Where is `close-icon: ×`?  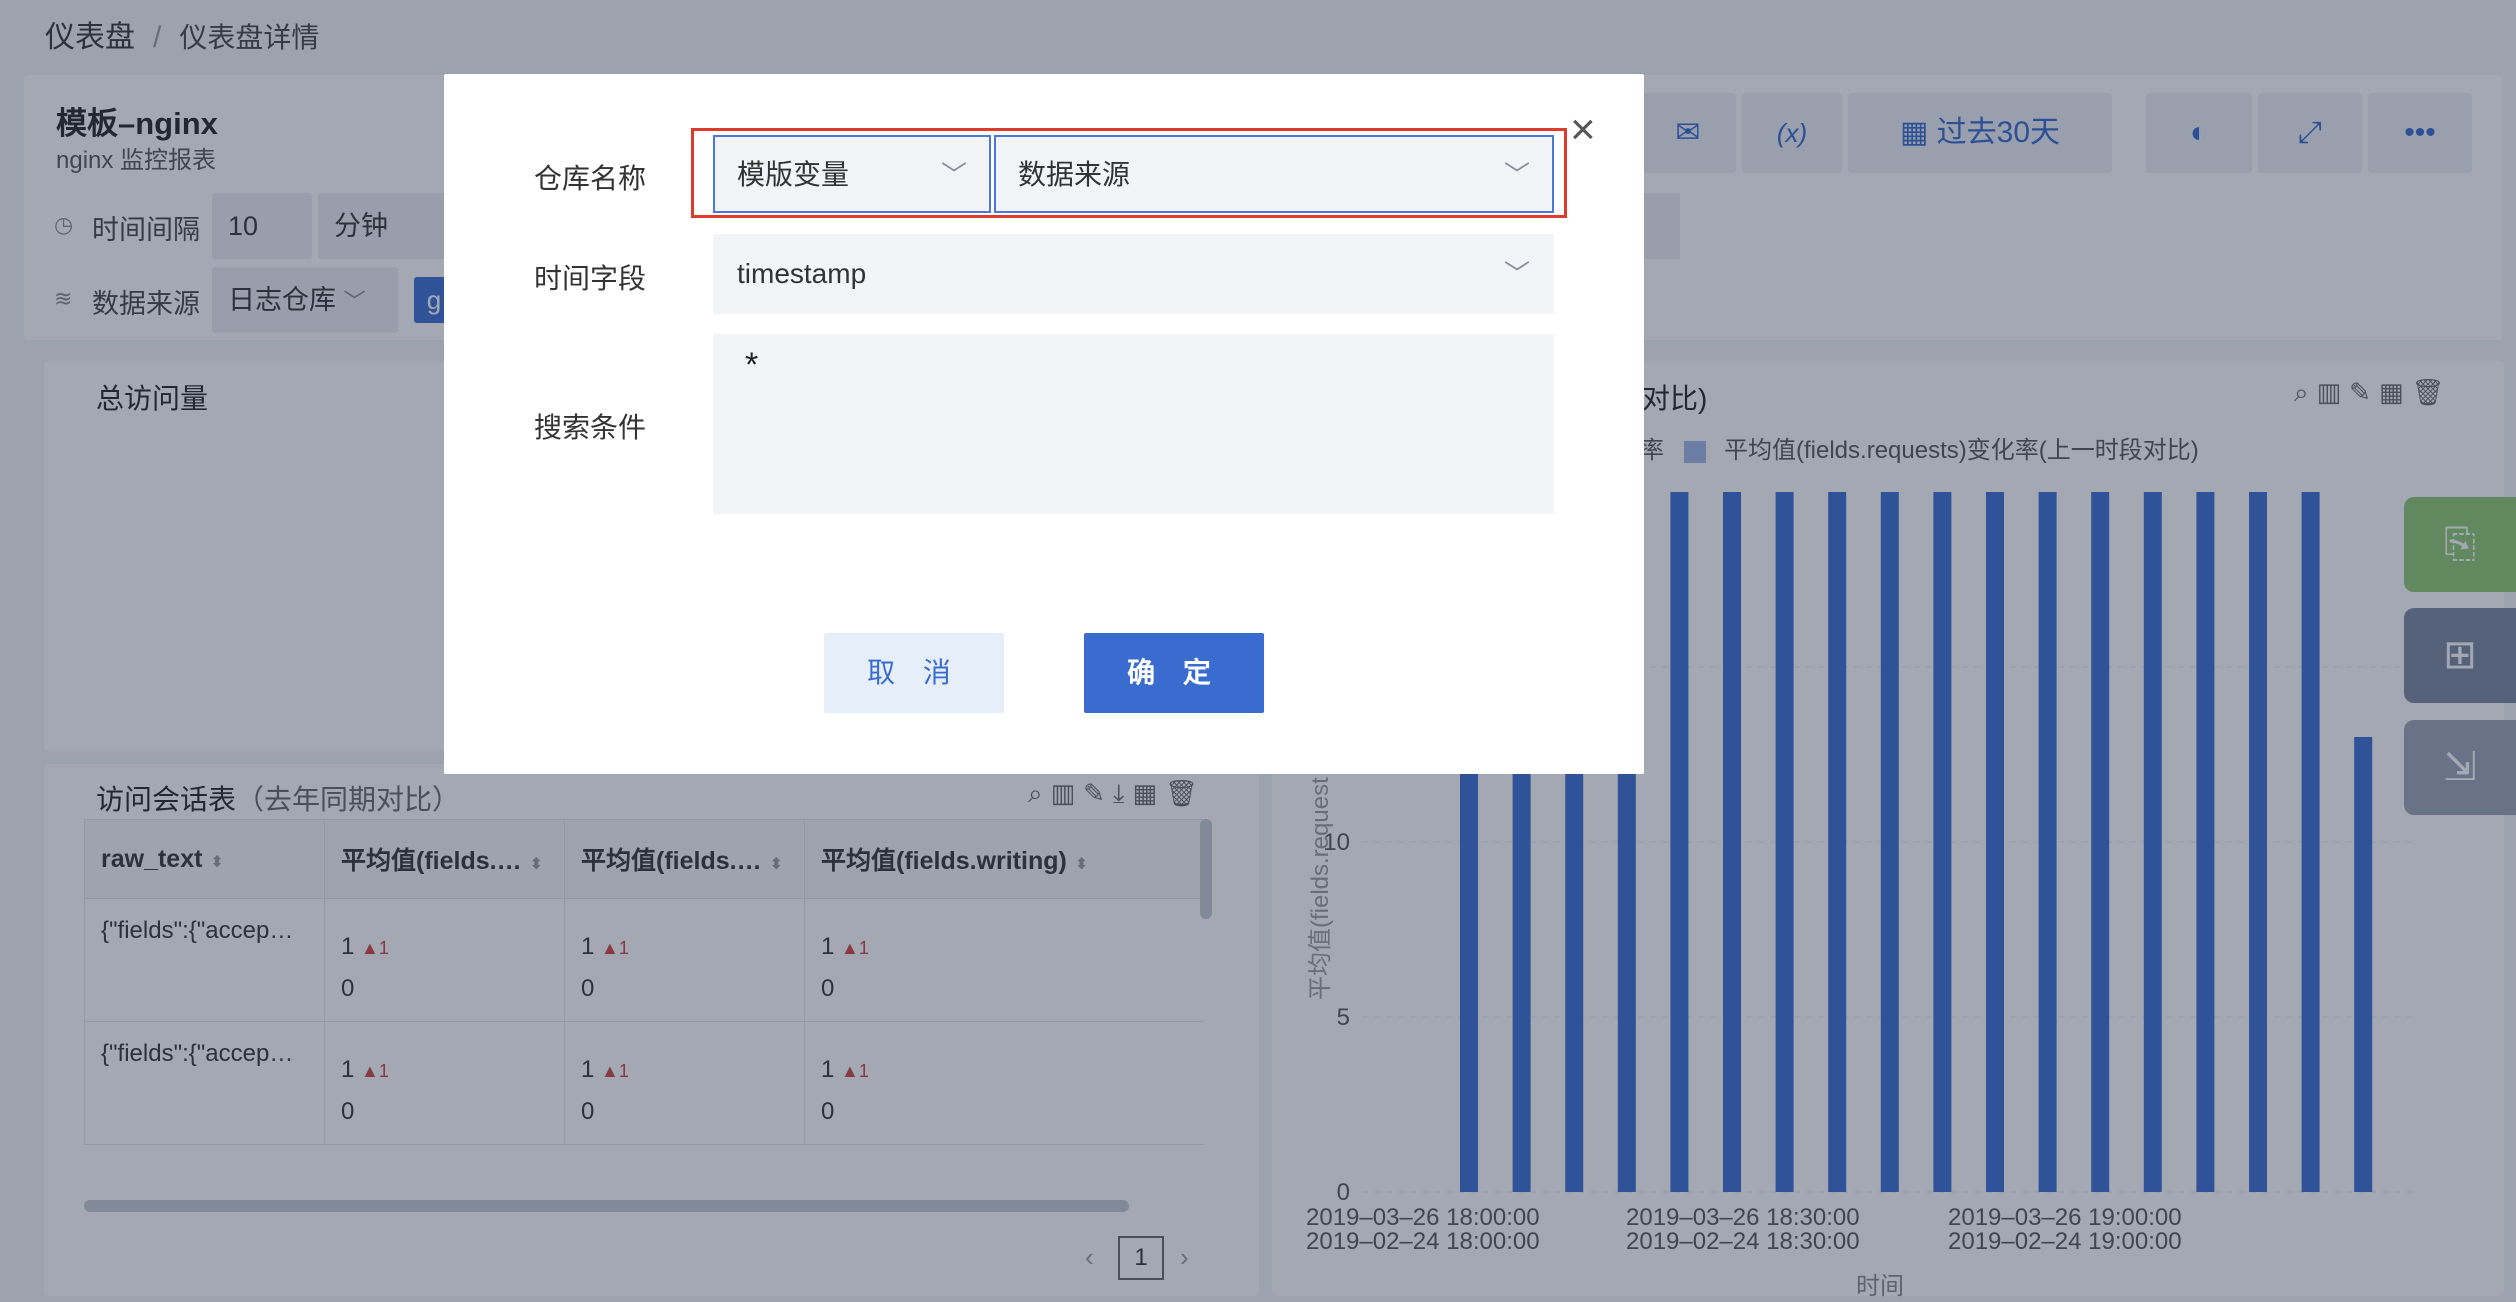
close-icon: × is located at coordinates (1583, 130).